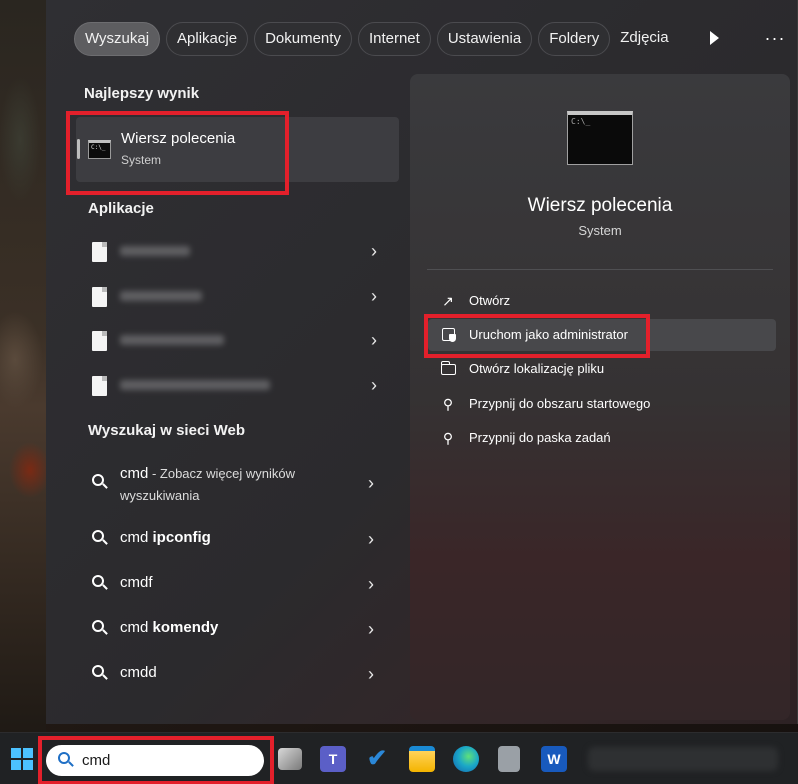 This screenshot has height=784, width=798. Describe the element at coordinates (207, 39) in the screenshot. I see `tab-aplikacje: Aplikacje` at that location.